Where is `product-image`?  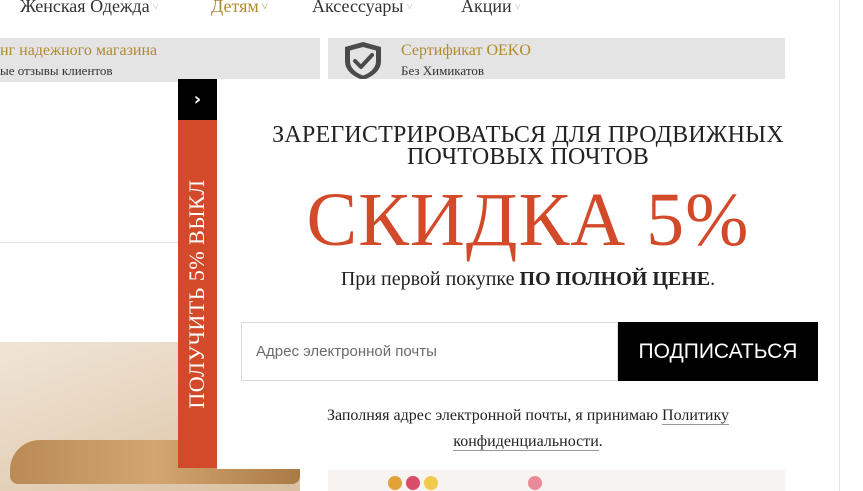 product-image is located at coordinates (556, 480).